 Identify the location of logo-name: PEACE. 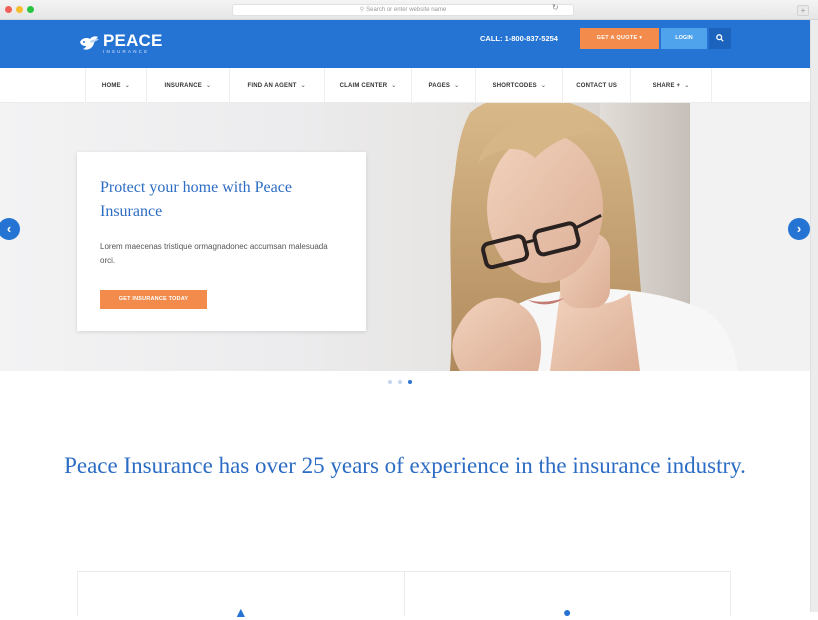
(133, 40).